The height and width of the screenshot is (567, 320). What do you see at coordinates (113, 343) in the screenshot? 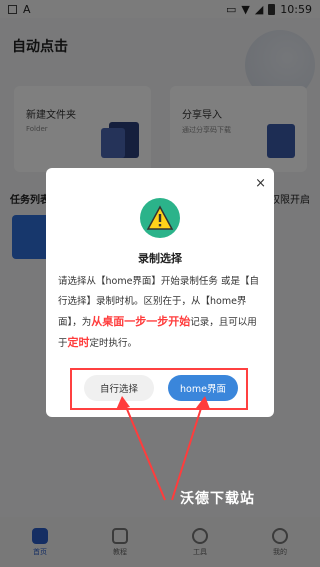
I see `message-text: 定时执行。` at bounding box center [113, 343].